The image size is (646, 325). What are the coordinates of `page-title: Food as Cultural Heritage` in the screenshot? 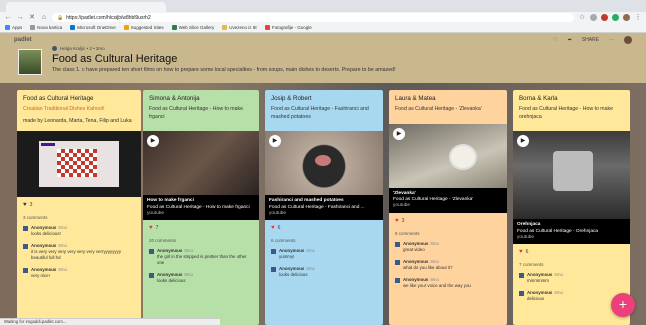 It's located at (115, 59).